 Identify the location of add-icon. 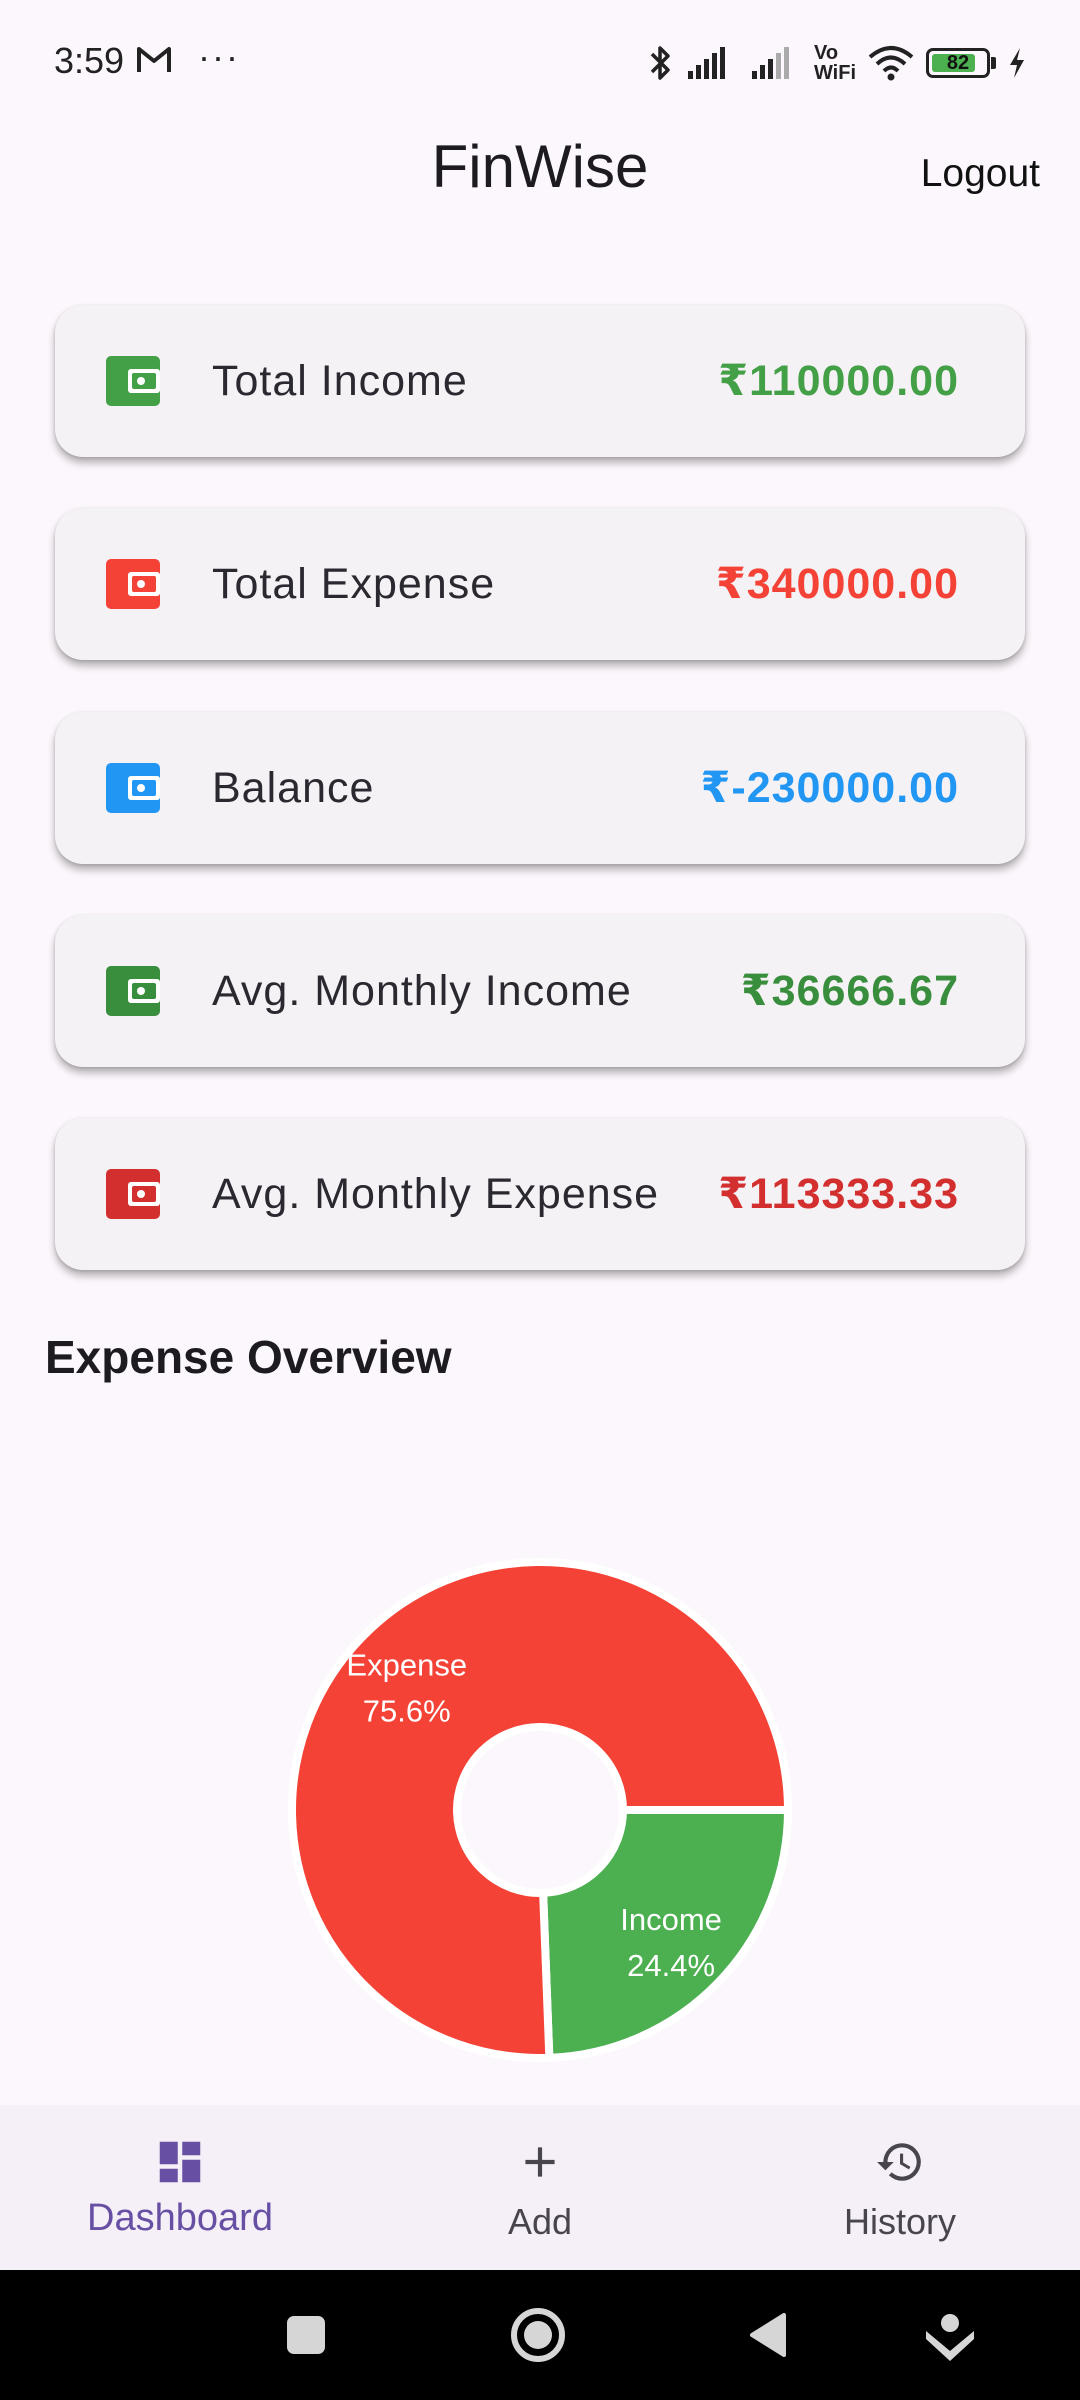
(540, 2162).